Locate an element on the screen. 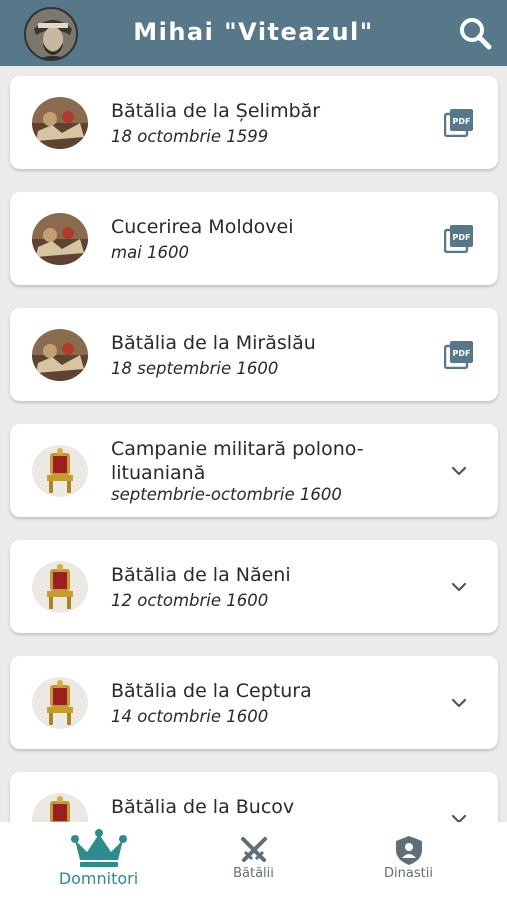 The height and width of the screenshot is (900, 507). battle-date: 14 octombrie 1600 is located at coordinates (190, 716).